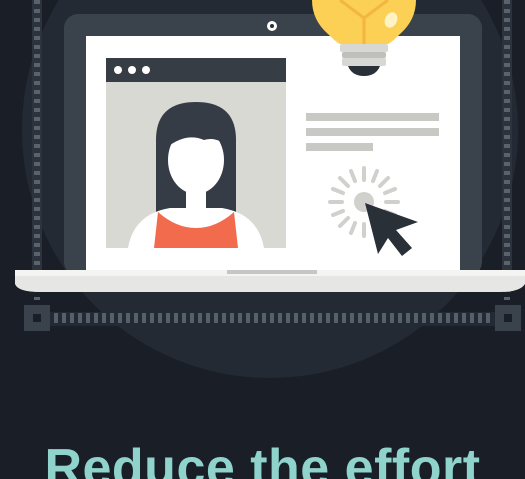 The width and height of the screenshot is (525, 479). I want to click on headline-text: Reduce the effort, so click(262, 459).